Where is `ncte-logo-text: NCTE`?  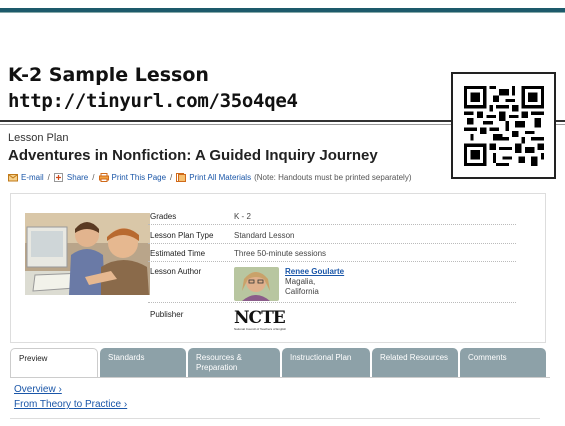
ncte-logo-text: NCTE is located at coordinates (260, 318).